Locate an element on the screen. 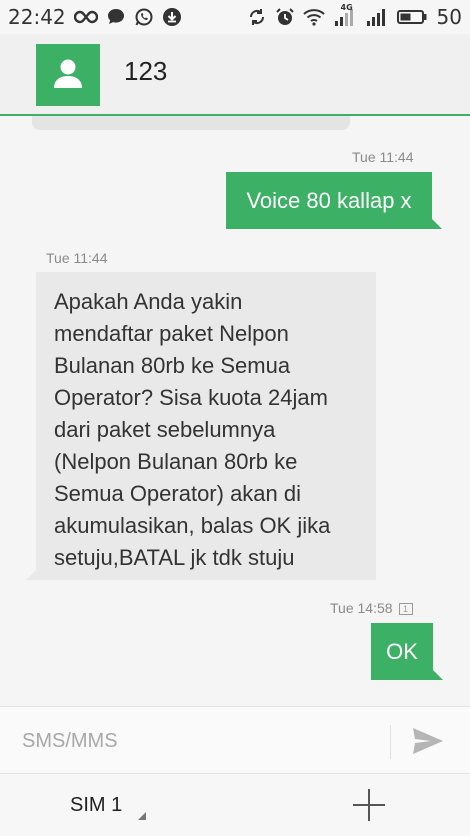 The image size is (470, 836). compose-divider is located at coordinates (390, 742).